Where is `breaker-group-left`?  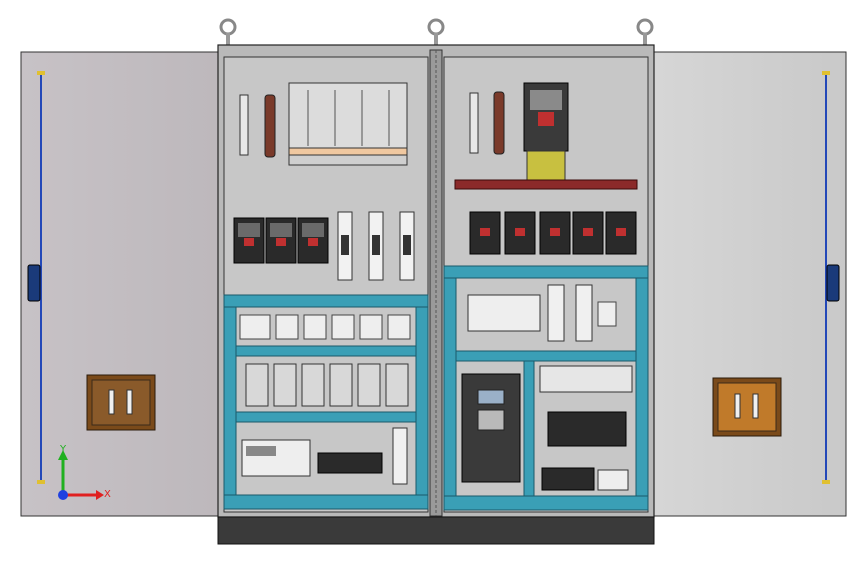
breaker-group-left is located at coordinates (281, 240).